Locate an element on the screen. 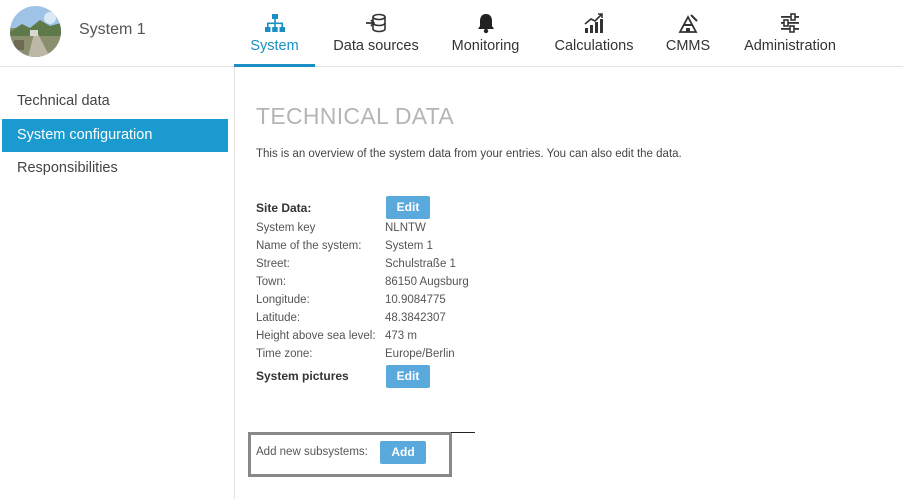 This screenshot has width=903, height=499. nav-tab-label: System is located at coordinates (274, 46).